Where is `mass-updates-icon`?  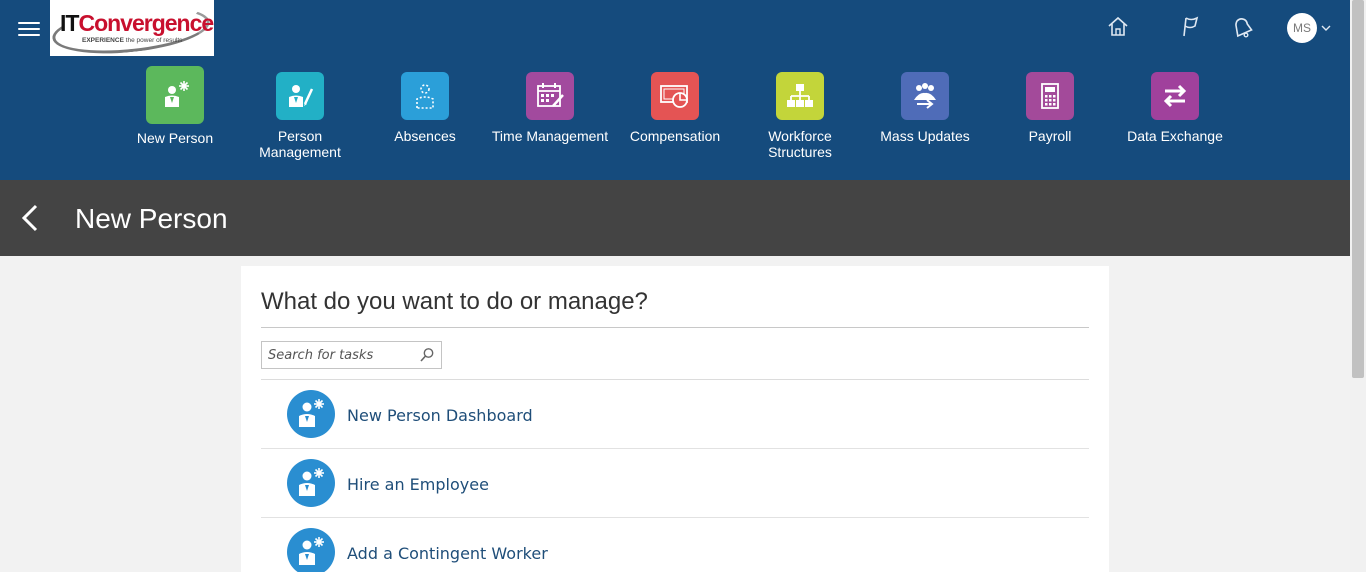 mass-updates-icon is located at coordinates (925, 96).